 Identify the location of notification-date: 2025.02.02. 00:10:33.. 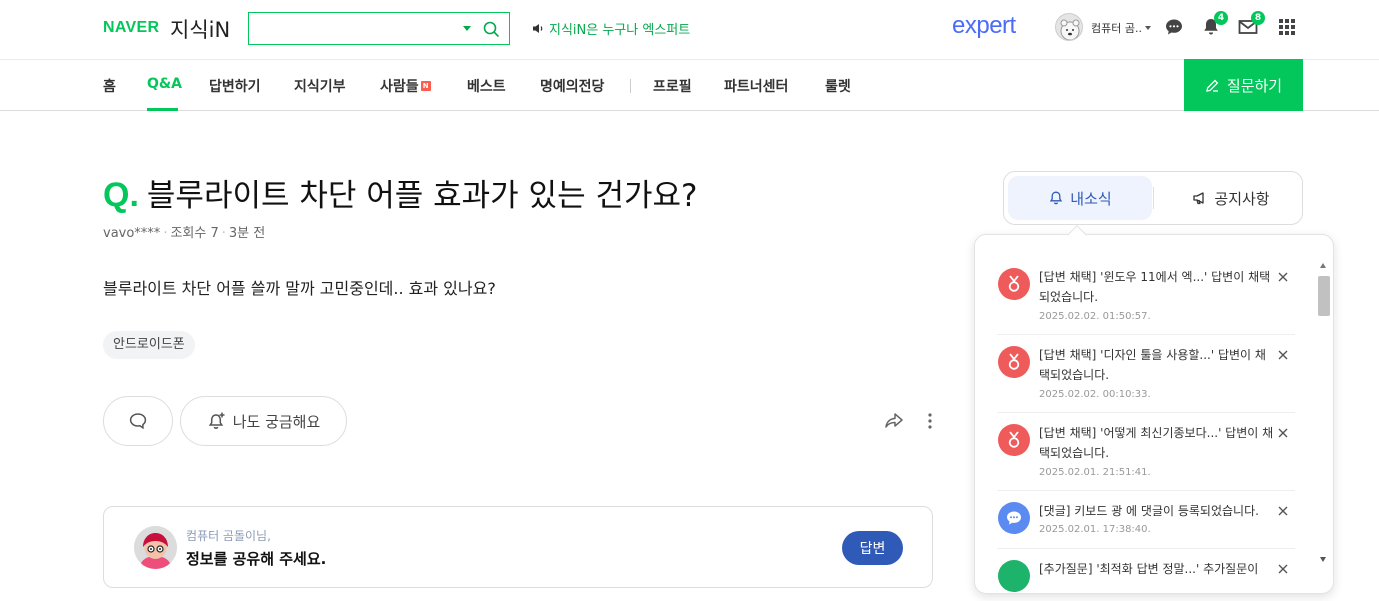
(1095, 394).